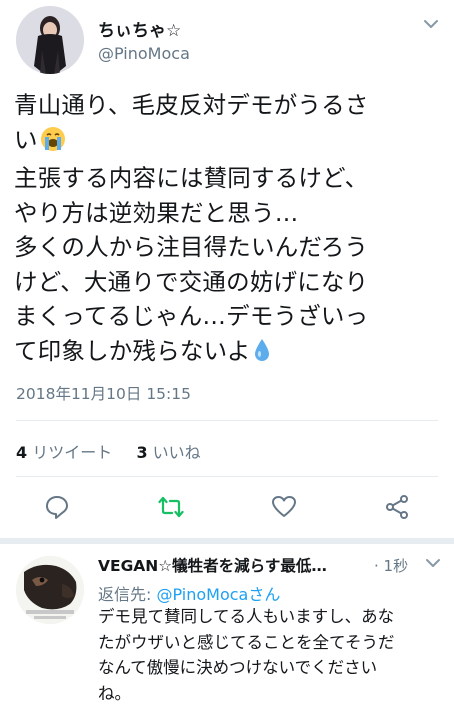 The height and width of the screenshot is (710, 454). I want to click on tweet-line: まくってるじゃん…デモうざいっ, so click(191, 316).